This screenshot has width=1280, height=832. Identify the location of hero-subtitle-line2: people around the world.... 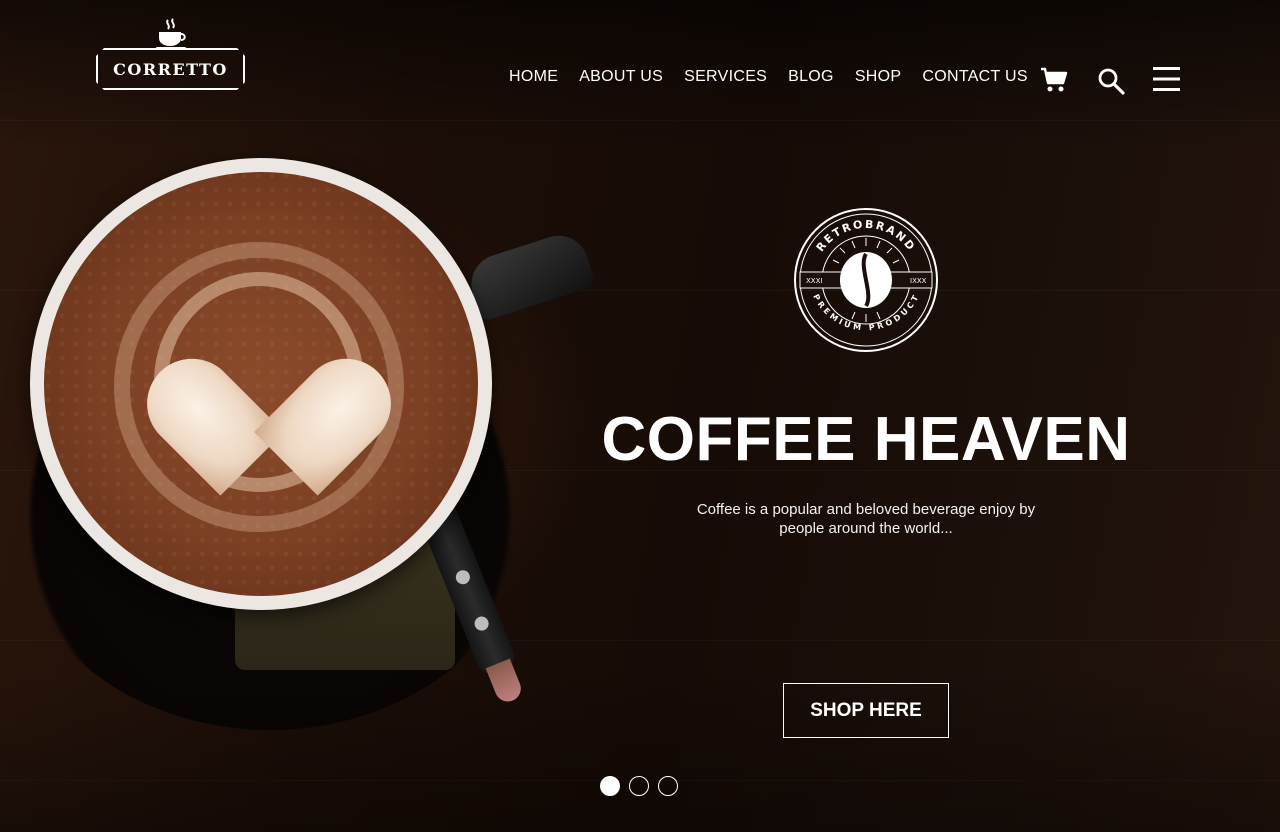
(866, 528).